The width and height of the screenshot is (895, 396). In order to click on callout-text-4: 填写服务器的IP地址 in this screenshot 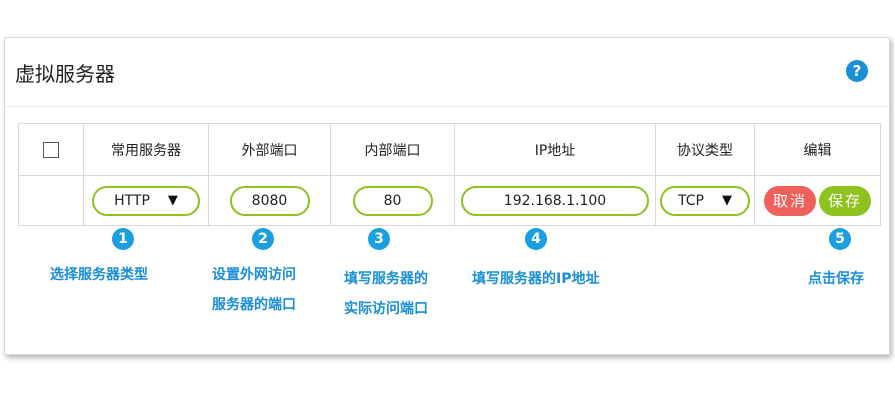, I will do `click(535, 279)`.